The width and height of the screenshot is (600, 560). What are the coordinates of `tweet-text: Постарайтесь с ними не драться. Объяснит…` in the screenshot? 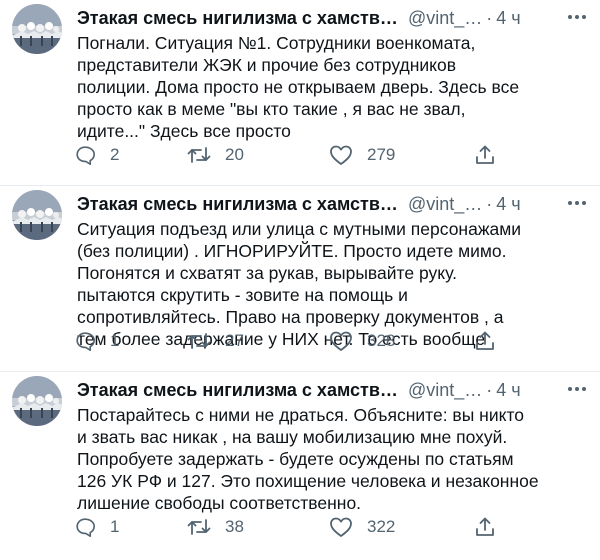 It's located at (308, 459).